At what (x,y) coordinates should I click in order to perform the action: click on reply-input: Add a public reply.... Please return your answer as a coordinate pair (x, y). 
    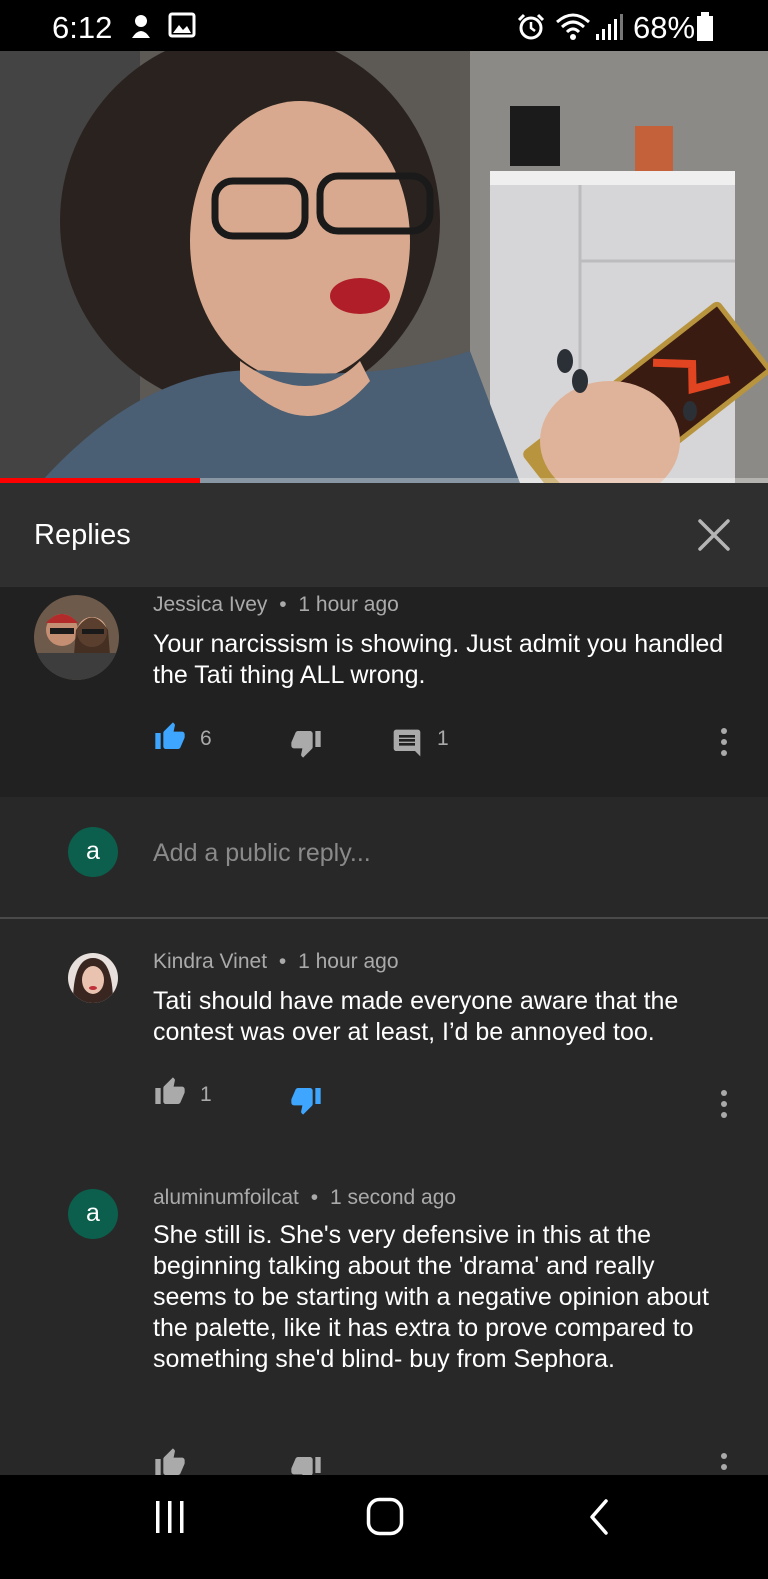
    Looking at the image, I should click on (262, 853).